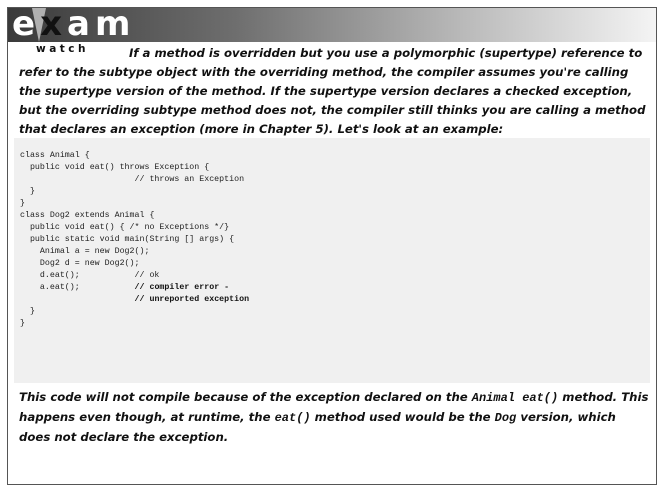 This screenshot has height=492, width=664. I want to click on code-line: Dog2 d = new Dog2();, so click(80, 263).